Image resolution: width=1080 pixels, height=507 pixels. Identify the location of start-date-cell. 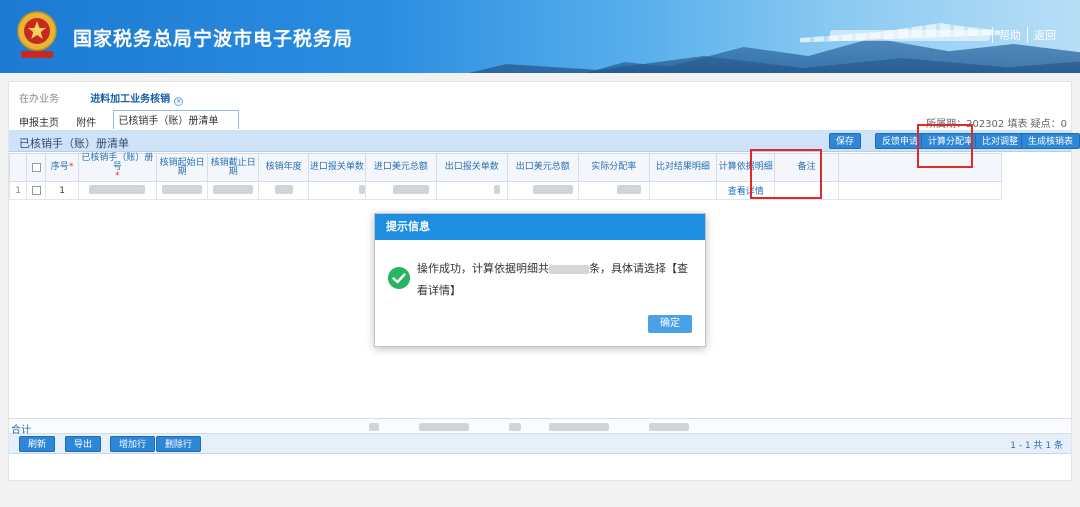
(182, 190).